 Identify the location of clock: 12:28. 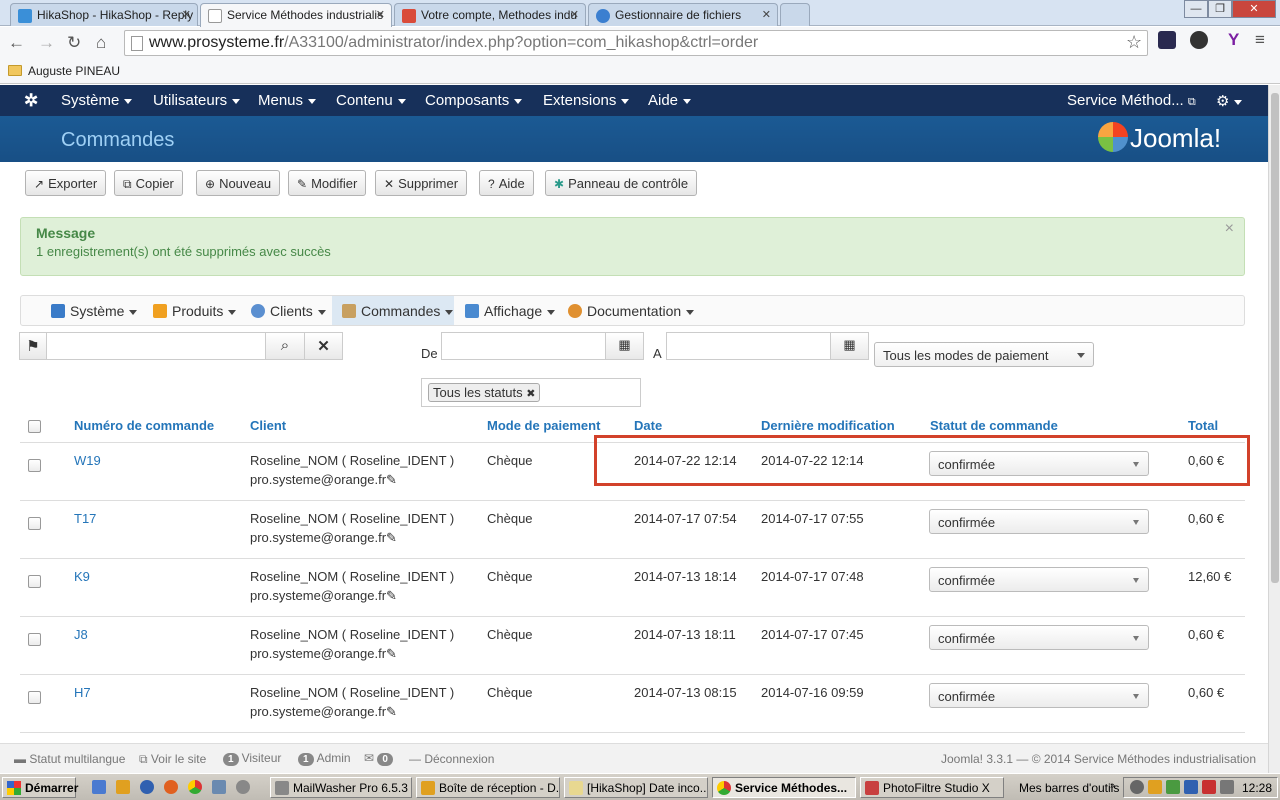
(1257, 788).